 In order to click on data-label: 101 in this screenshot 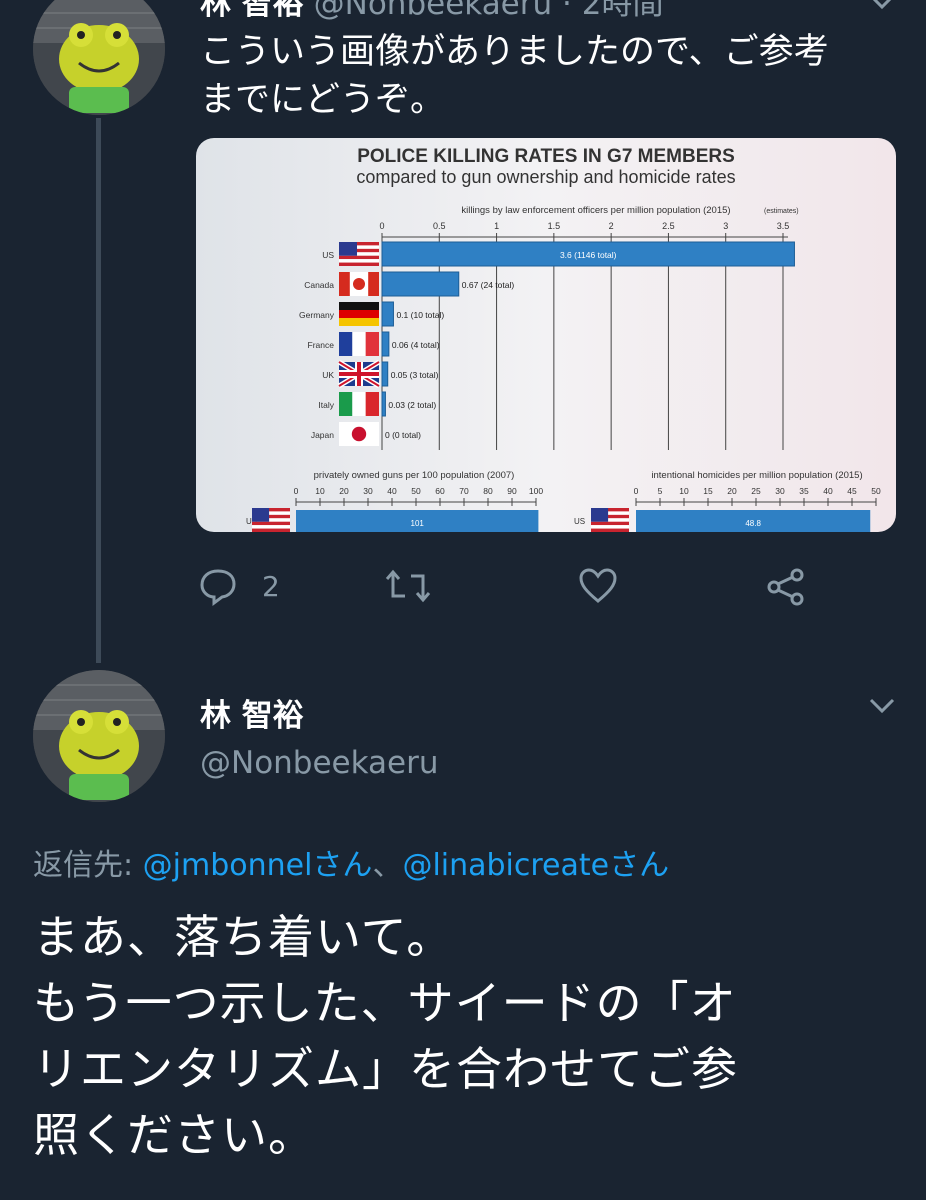, I will do `click(418, 523)`.